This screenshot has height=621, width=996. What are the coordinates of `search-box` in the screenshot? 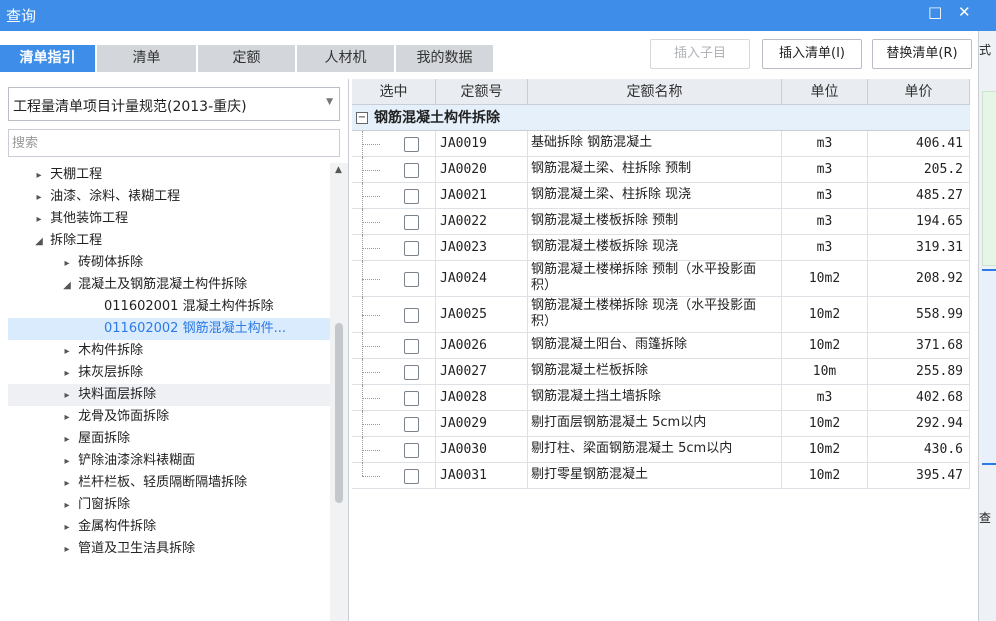 It's located at (174, 143).